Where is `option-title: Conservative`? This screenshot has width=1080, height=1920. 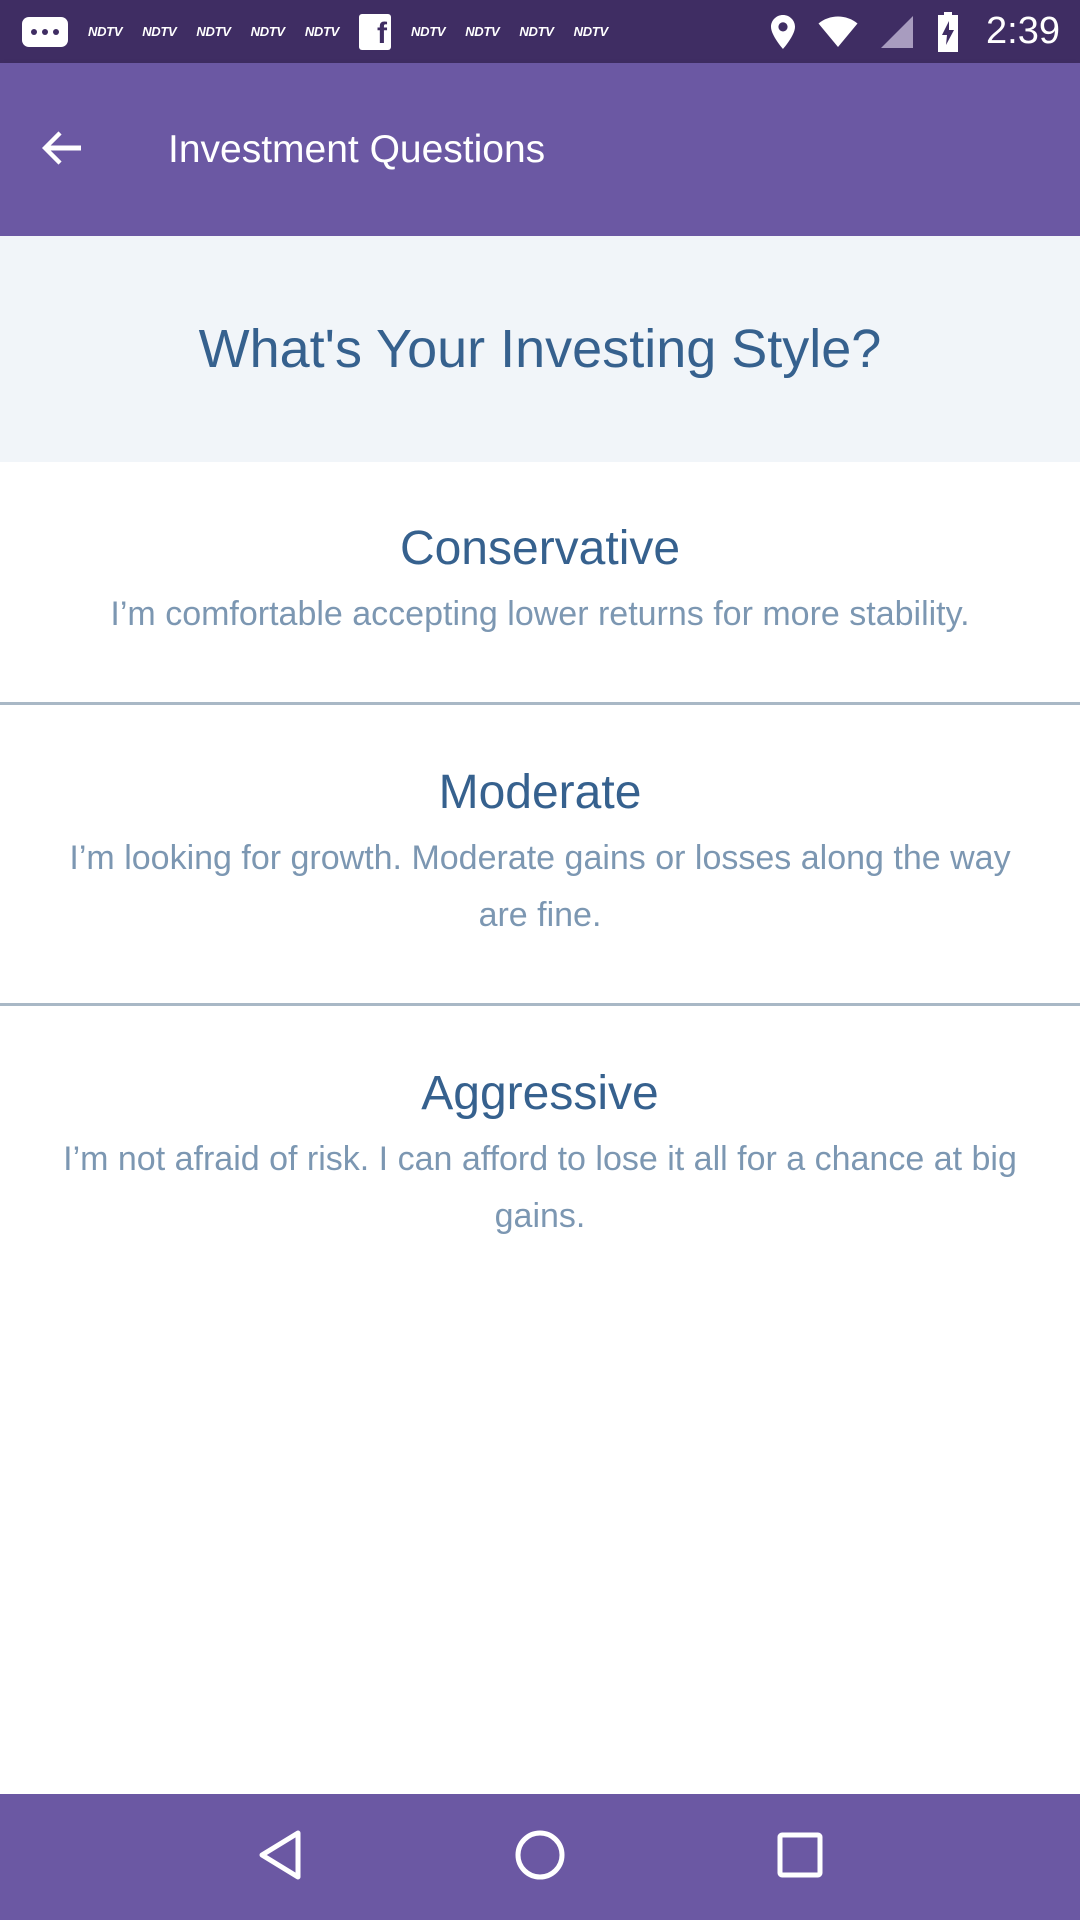
option-title: Conservative is located at coordinates (540, 548).